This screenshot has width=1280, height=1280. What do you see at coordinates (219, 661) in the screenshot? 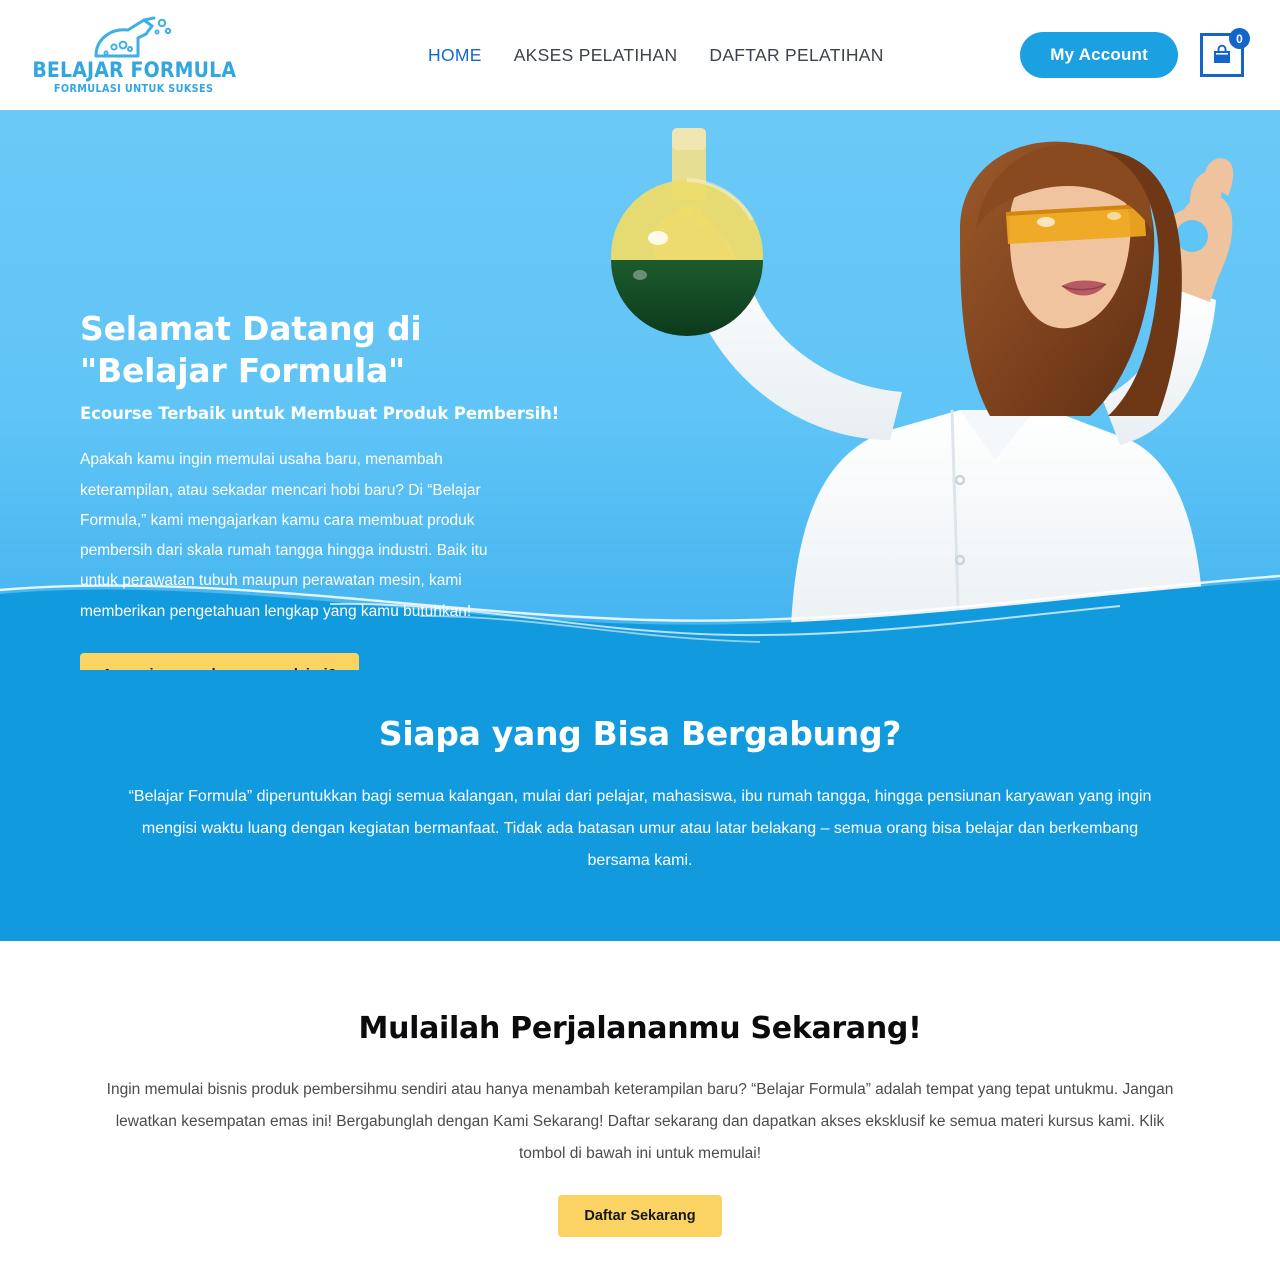
I see `hero-cta-button: Apa saja yang akan saya pelajari?` at bounding box center [219, 661].